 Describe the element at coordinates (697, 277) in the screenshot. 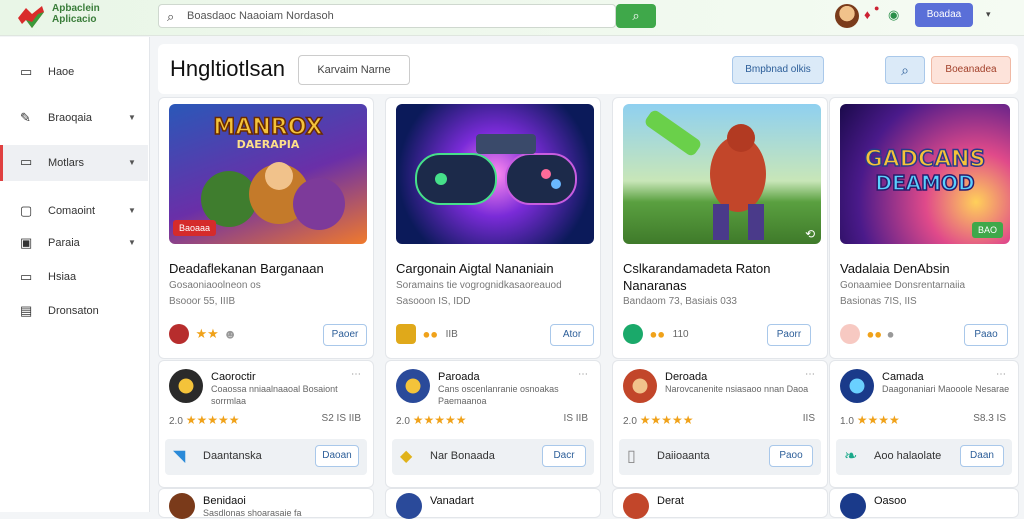

I see `card-title: Cslkarandamadeta Raton Nanaranas` at that location.